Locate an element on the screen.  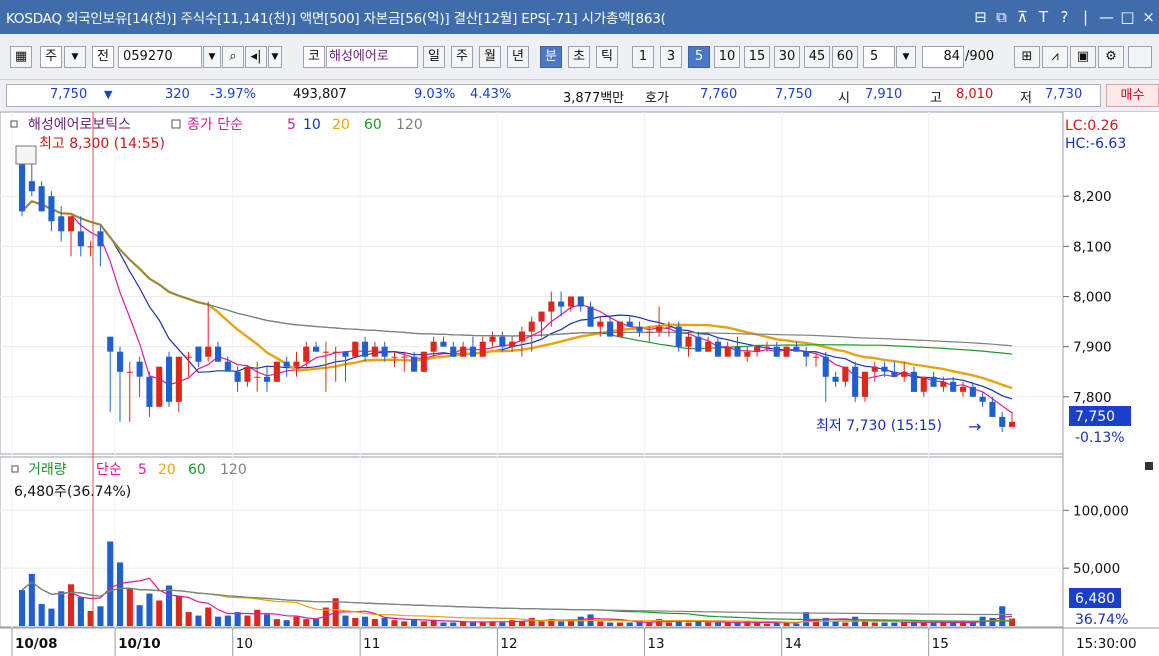
period-minute: 분 is located at coordinates (551, 57).